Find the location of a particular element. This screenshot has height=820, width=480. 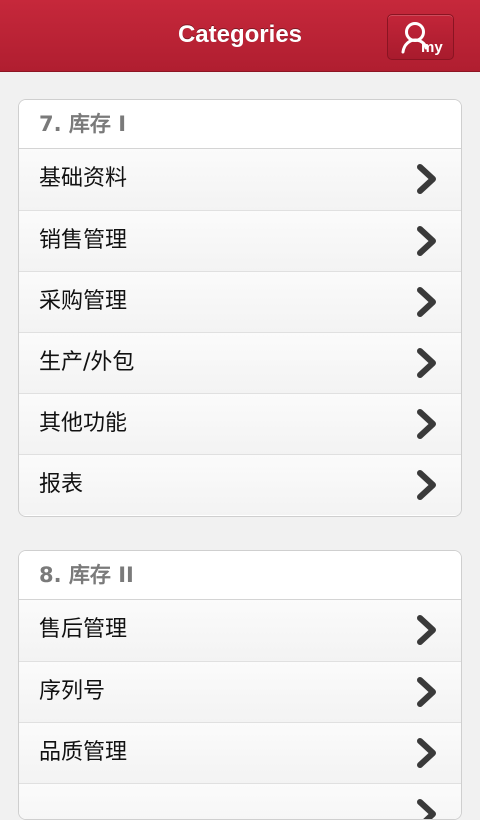

list-item-quality-management: 品质管理 is located at coordinates (240, 752).